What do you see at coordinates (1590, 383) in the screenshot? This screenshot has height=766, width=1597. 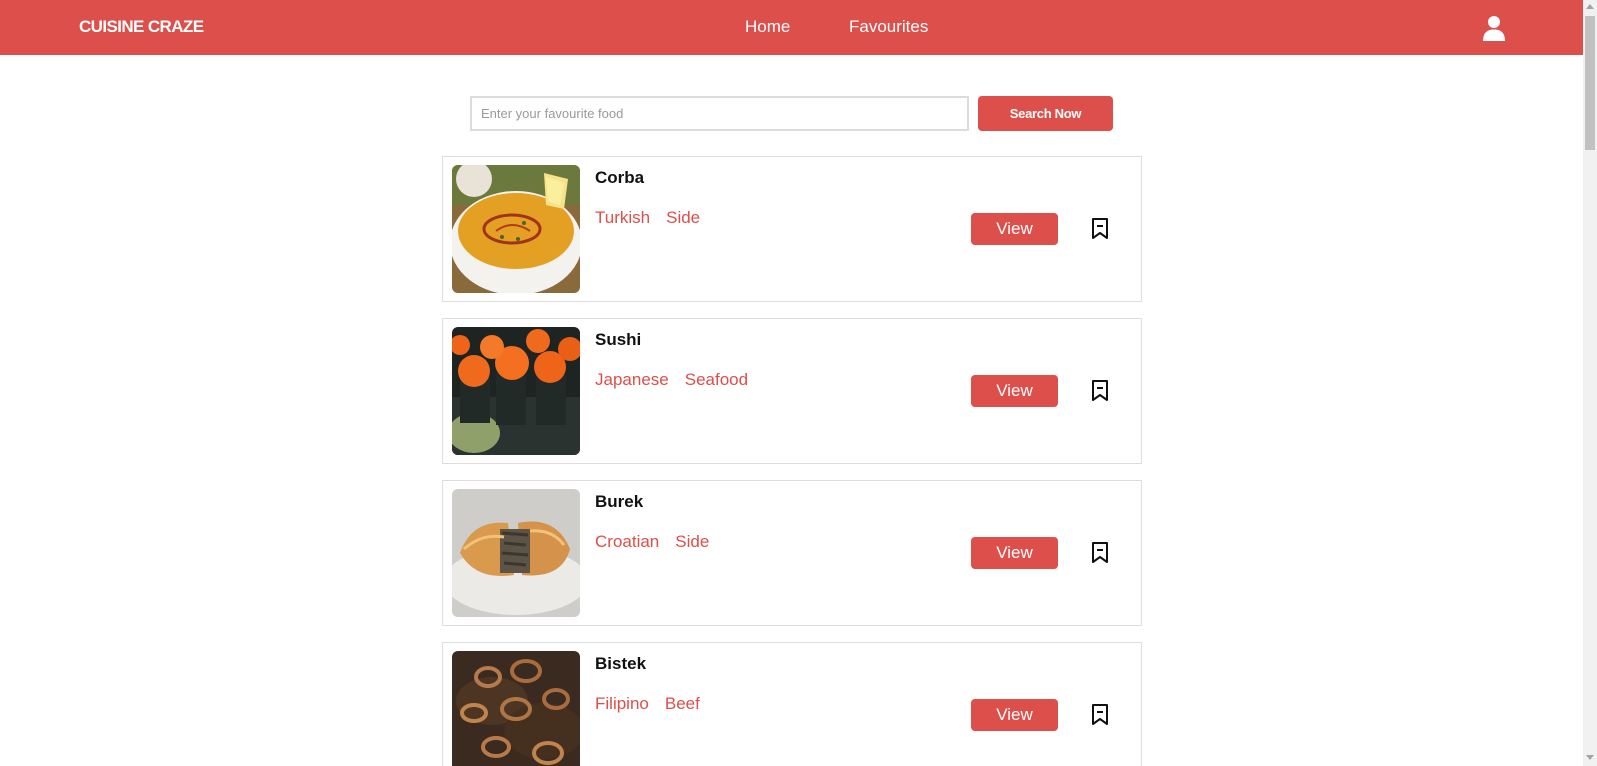 I see `scrollbar` at bounding box center [1590, 383].